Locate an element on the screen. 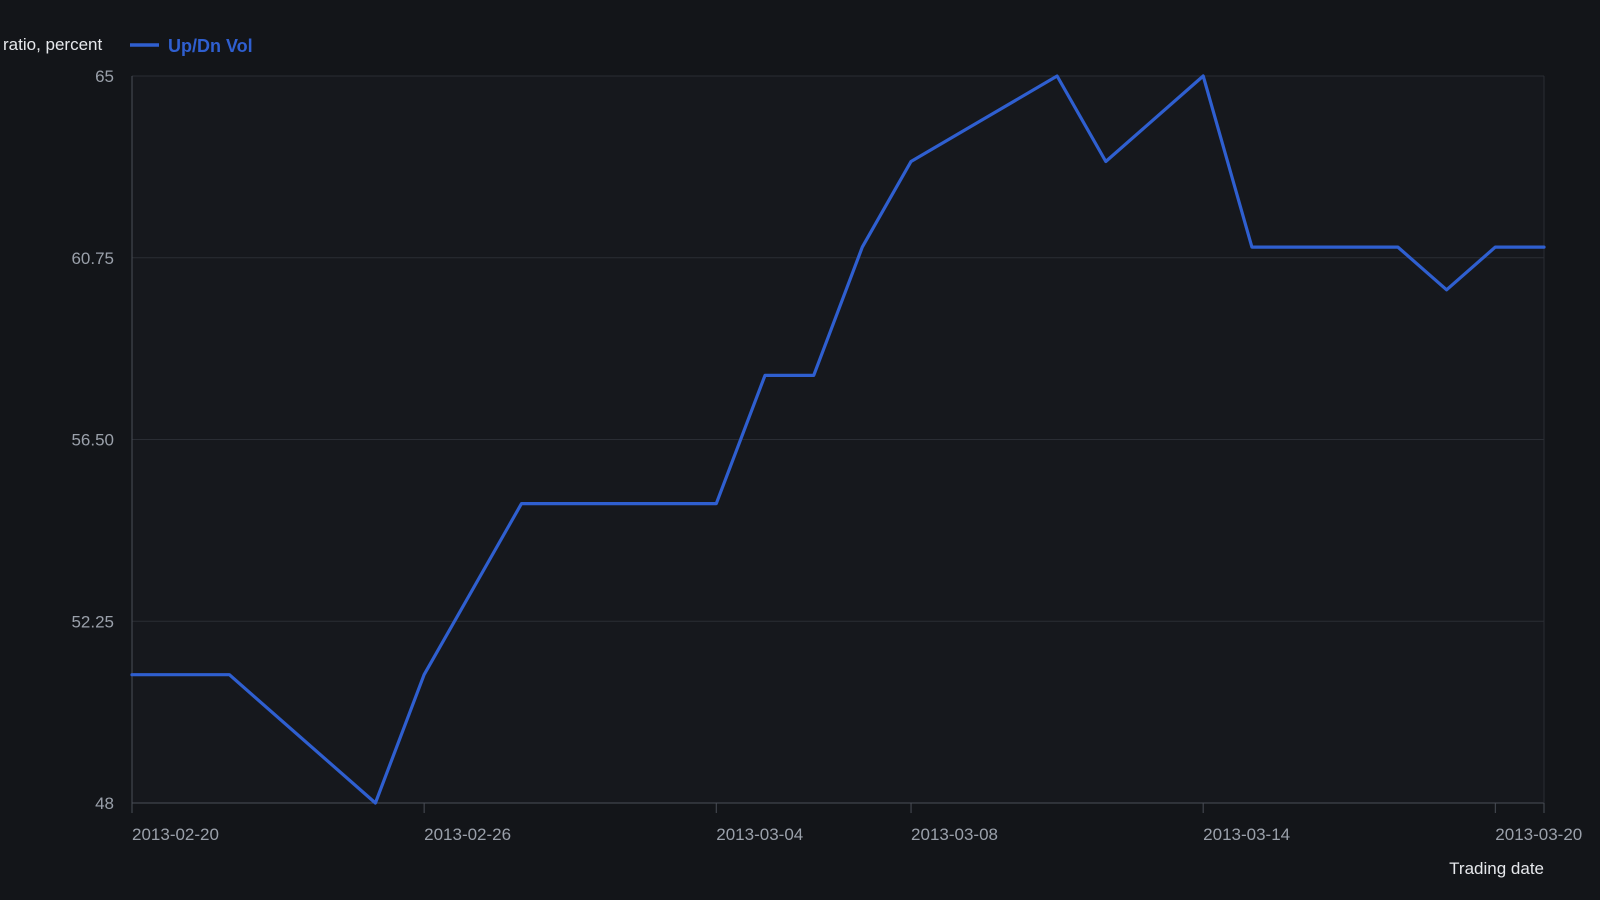 This screenshot has width=1600, height=900. x-tick-label-3: 2013-03-08 is located at coordinates (954, 834).